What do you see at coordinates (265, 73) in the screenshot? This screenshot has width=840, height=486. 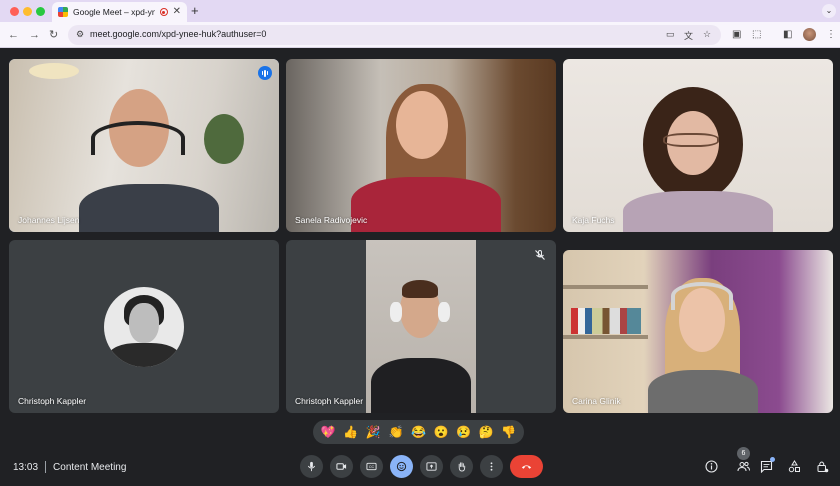 I see `speaking-indicator-icon` at bounding box center [265, 73].